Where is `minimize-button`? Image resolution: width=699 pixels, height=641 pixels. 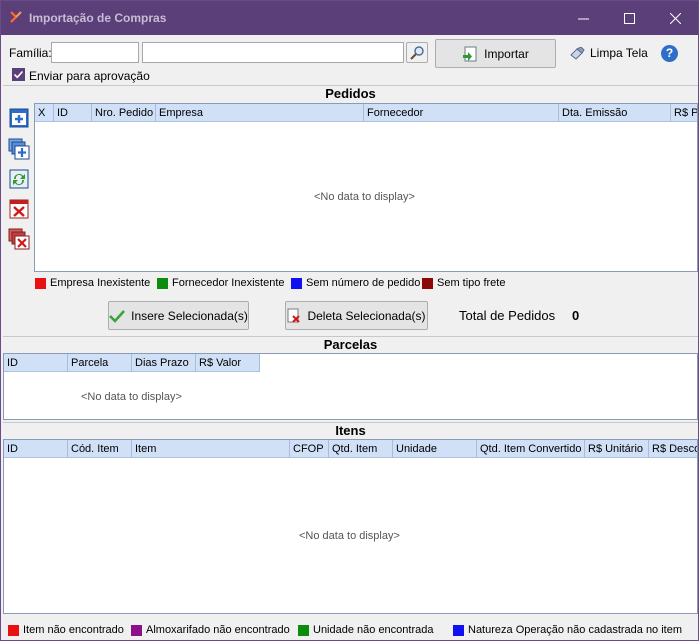 minimize-button is located at coordinates (583, 18).